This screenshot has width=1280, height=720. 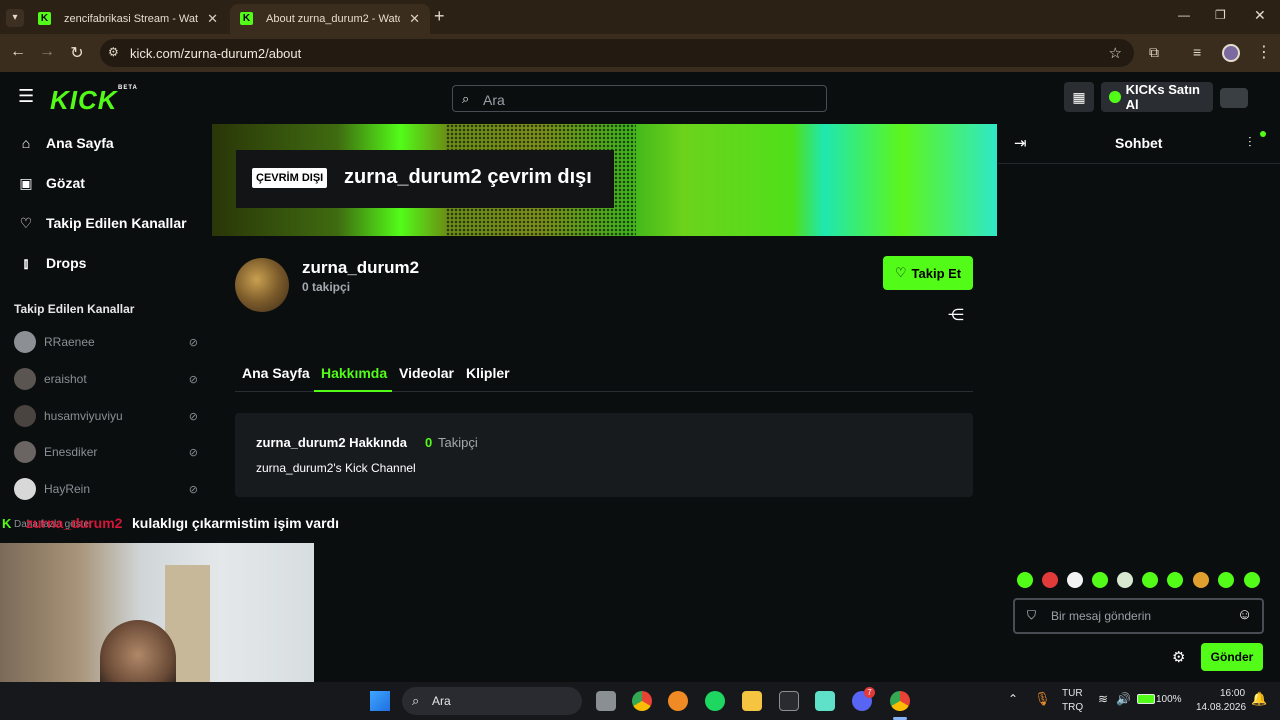 I want to click on chat-settings-icon: ⚙, so click(x=1178, y=657).